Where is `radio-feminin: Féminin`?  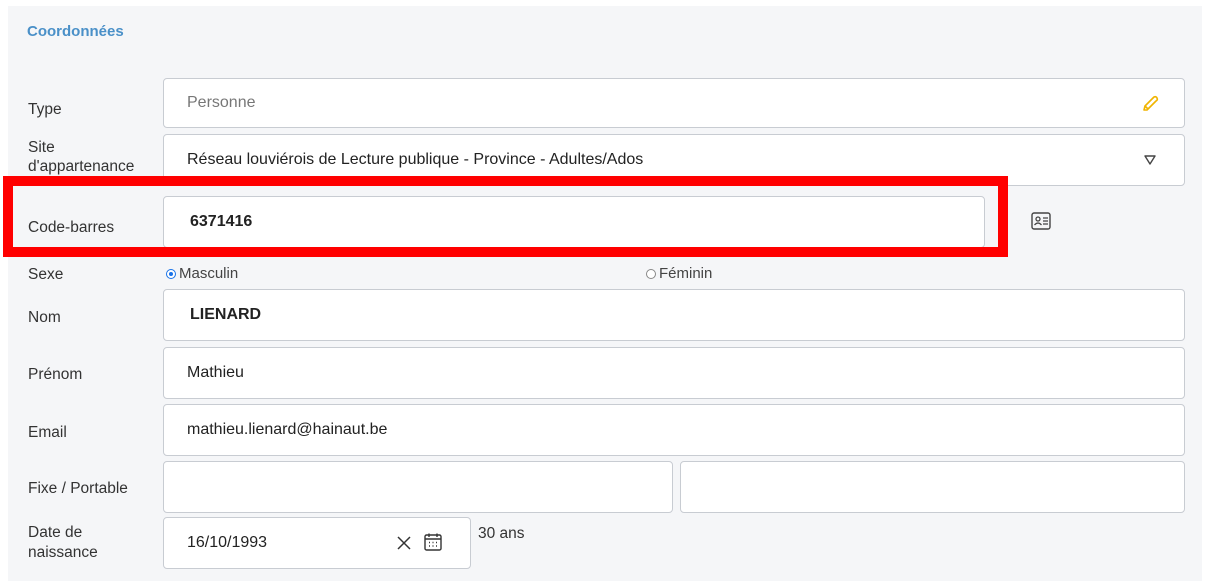 radio-feminin: Féminin is located at coordinates (679, 273).